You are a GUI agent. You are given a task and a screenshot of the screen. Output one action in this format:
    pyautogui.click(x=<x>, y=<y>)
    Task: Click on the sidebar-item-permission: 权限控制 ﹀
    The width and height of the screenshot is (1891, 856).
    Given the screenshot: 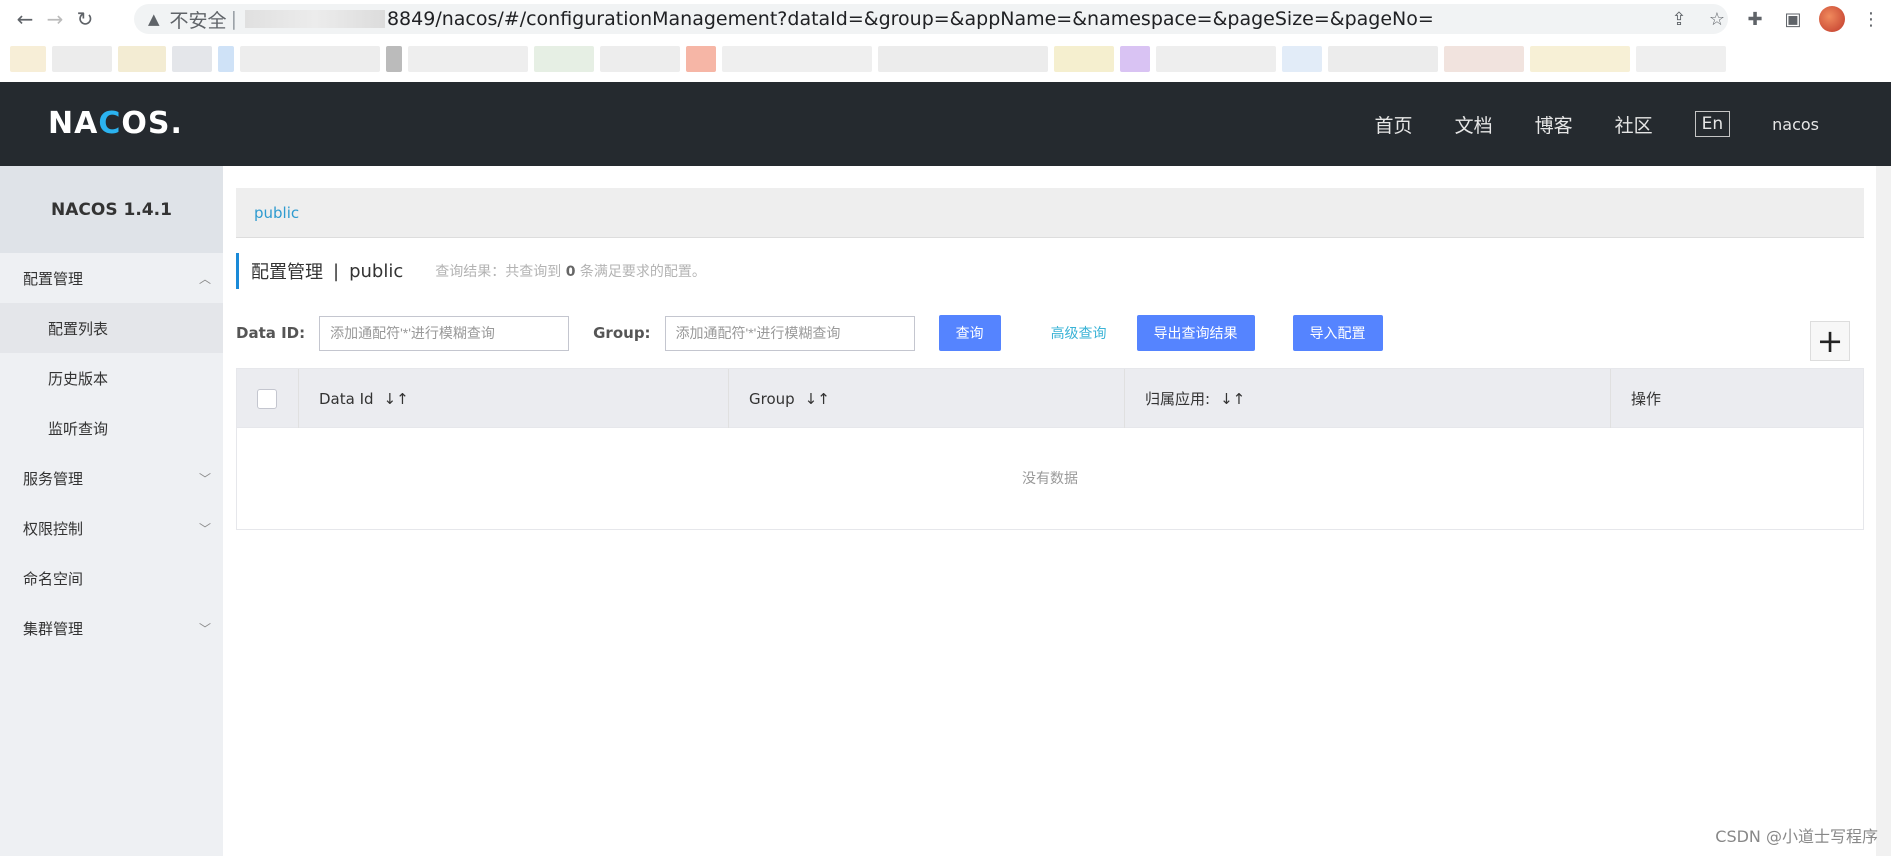 What is the action you would take?
    pyautogui.click(x=111, y=528)
    